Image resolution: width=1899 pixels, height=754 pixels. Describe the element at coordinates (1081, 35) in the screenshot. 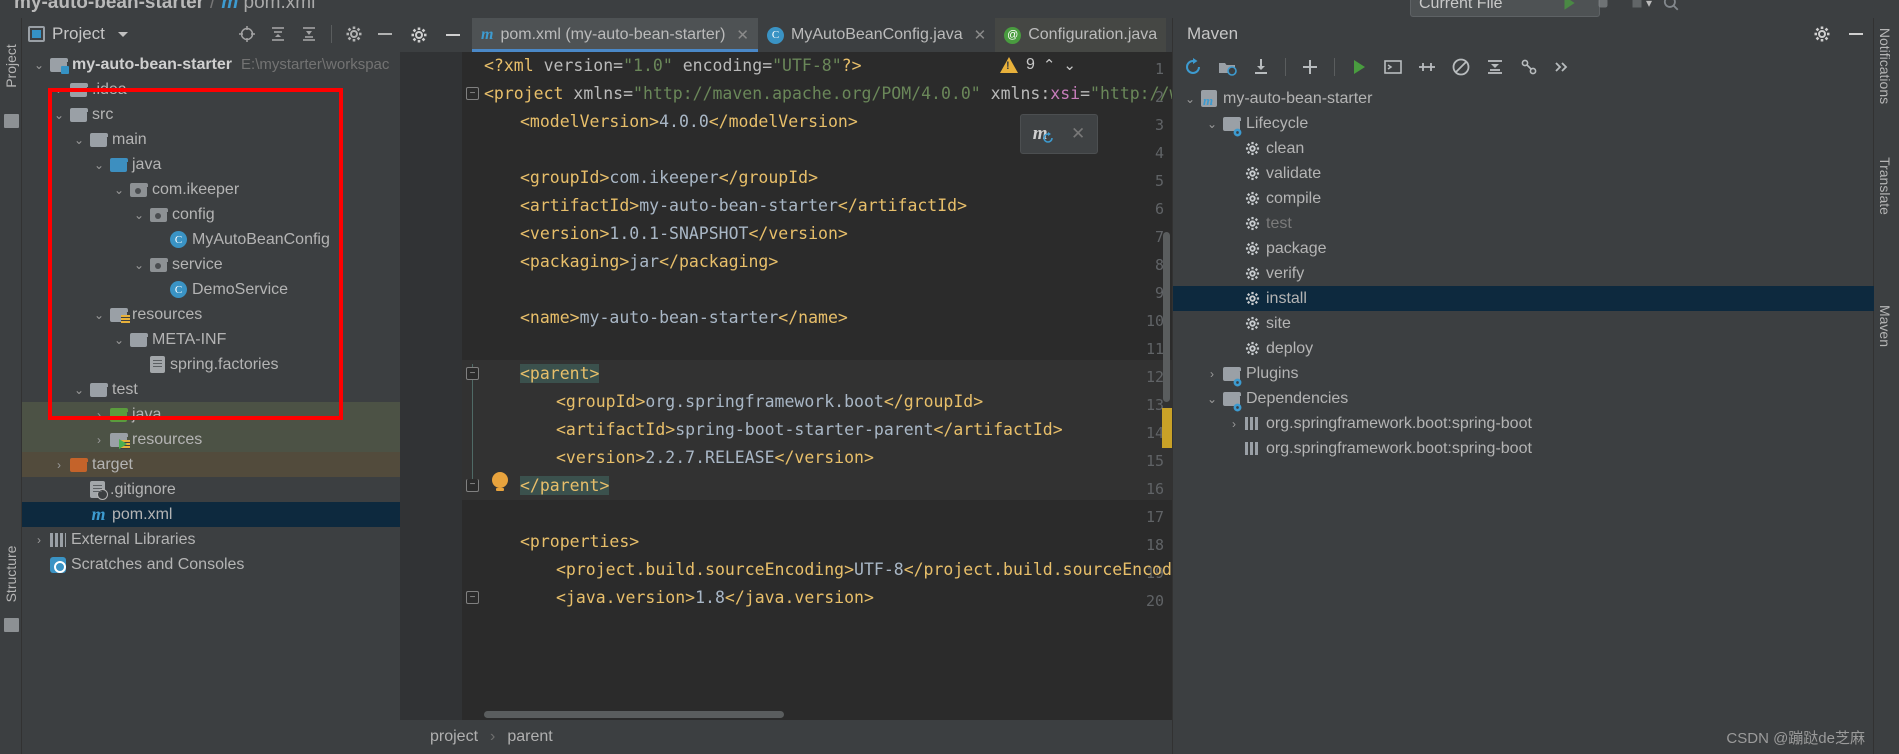

I see `tab-configuration-java: @ Configuration.java` at that location.